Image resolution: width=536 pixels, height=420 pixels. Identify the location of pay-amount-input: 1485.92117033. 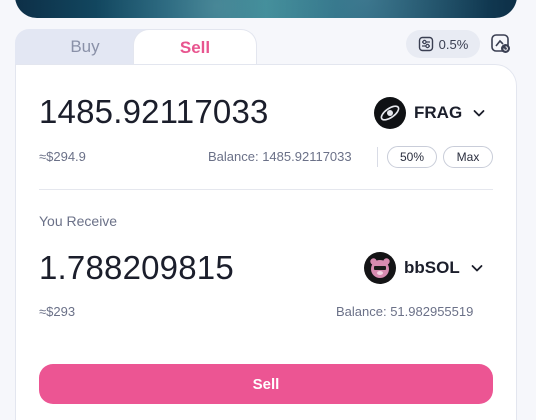
(154, 112).